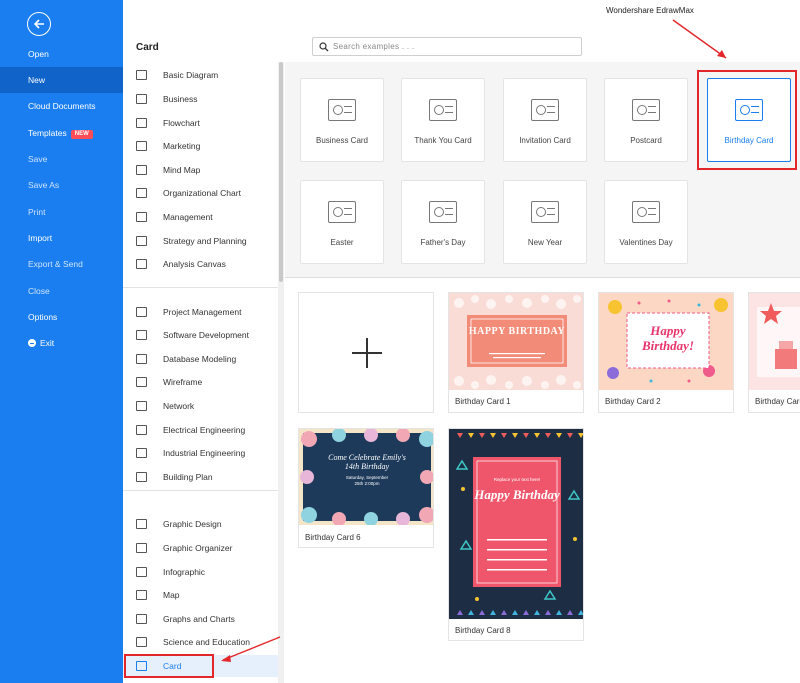 The width and height of the screenshot is (800, 683). Describe the element at coordinates (342, 212) in the screenshot. I see `easter-egg-icon` at that location.